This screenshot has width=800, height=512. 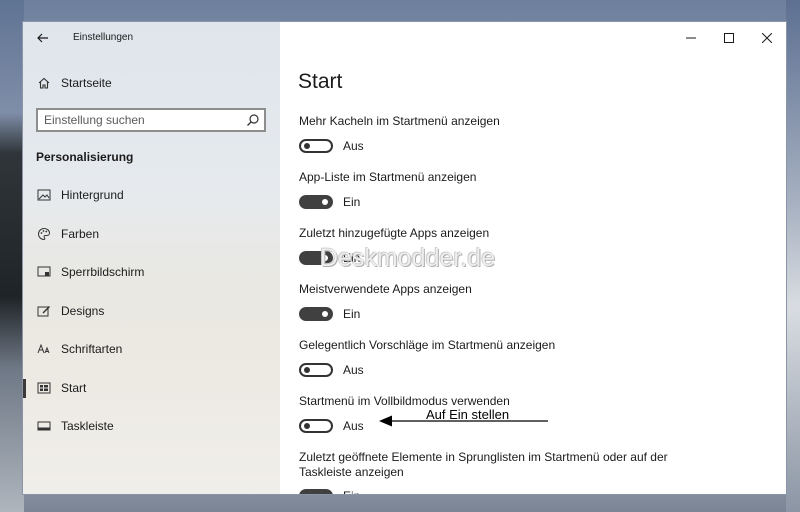 I want to click on sidebar-item-label: Hintergrund, so click(x=92, y=195).